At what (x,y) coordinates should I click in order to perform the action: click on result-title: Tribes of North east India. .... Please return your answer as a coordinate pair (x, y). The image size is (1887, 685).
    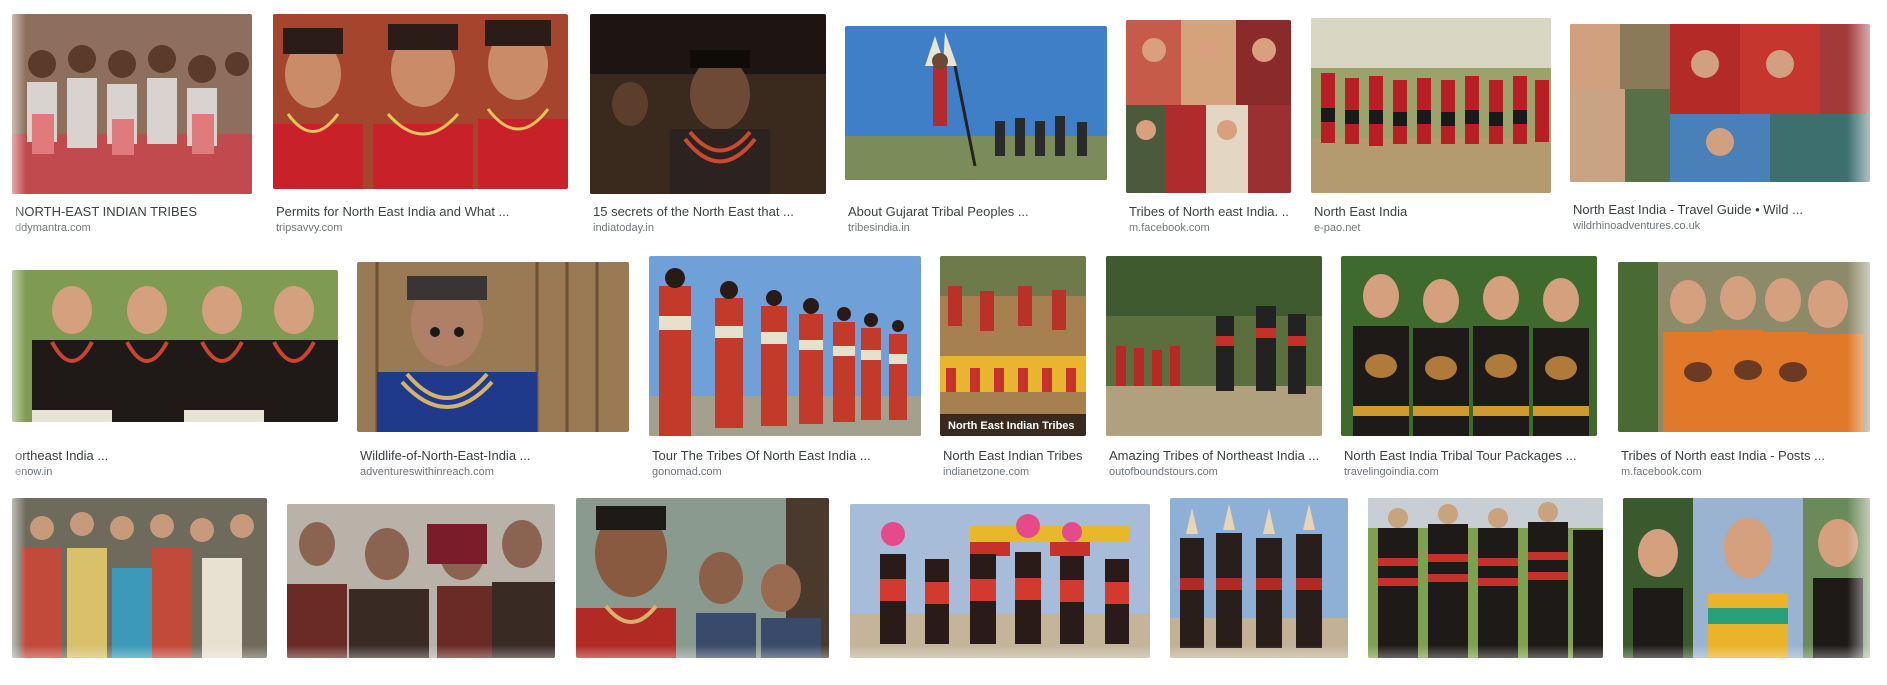
    Looking at the image, I should click on (1208, 212).